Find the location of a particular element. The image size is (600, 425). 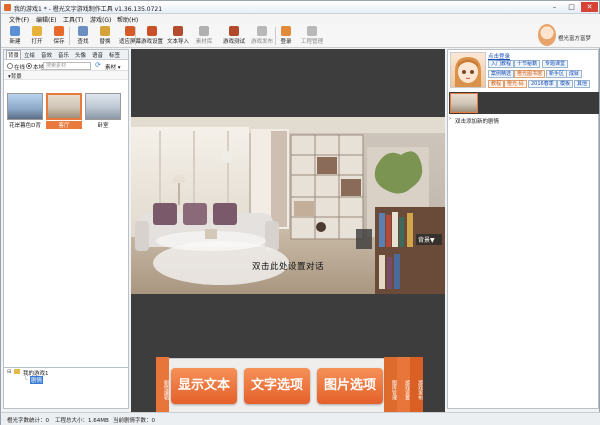

show-text-button: 显示文本 is located at coordinates (204, 386).